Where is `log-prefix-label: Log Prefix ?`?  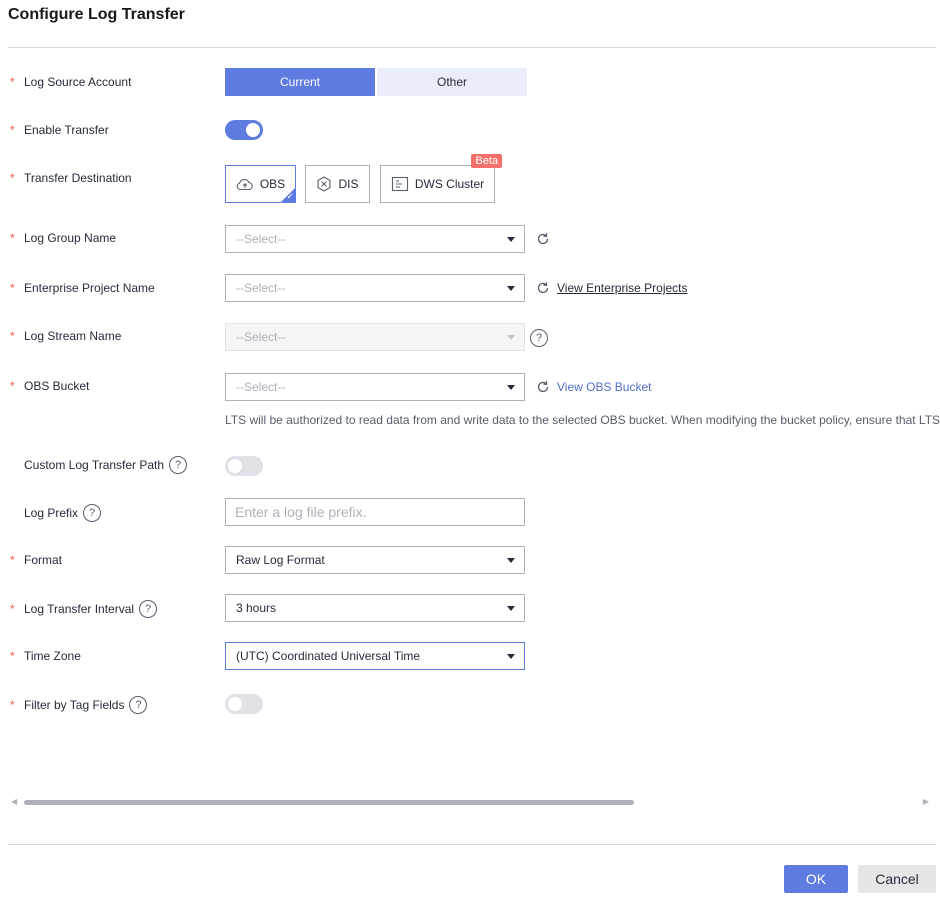
log-prefix-label: Log Prefix ? is located at coordinates (56, 513).